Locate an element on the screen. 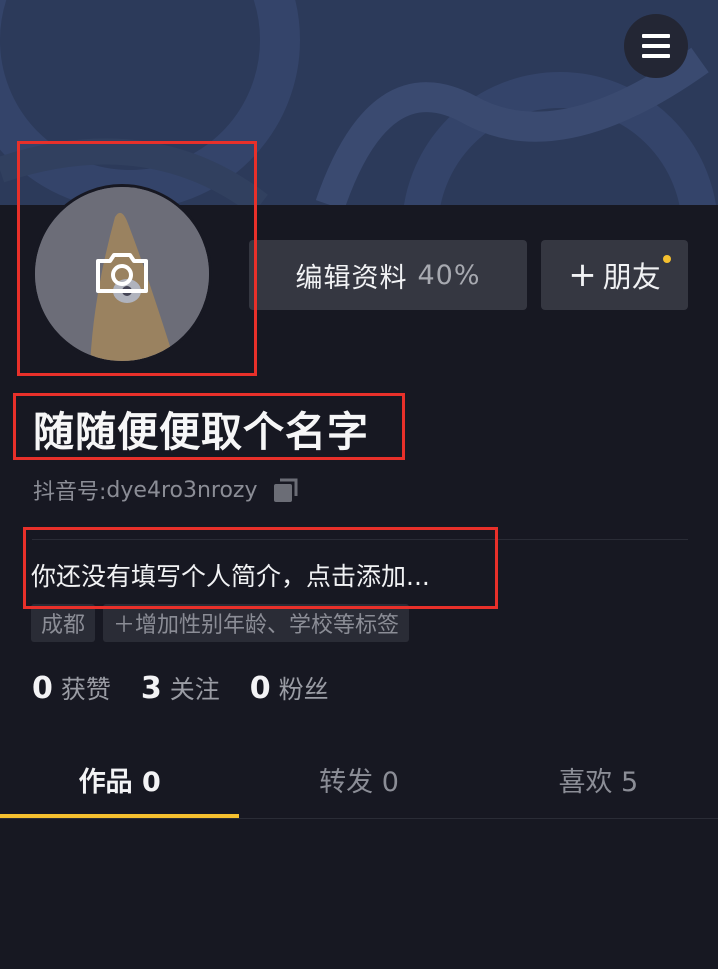 Image resolution: width=718 pixels, height=969 pixels. stat-following: 3 关注 is located at coordinates (180, 688).